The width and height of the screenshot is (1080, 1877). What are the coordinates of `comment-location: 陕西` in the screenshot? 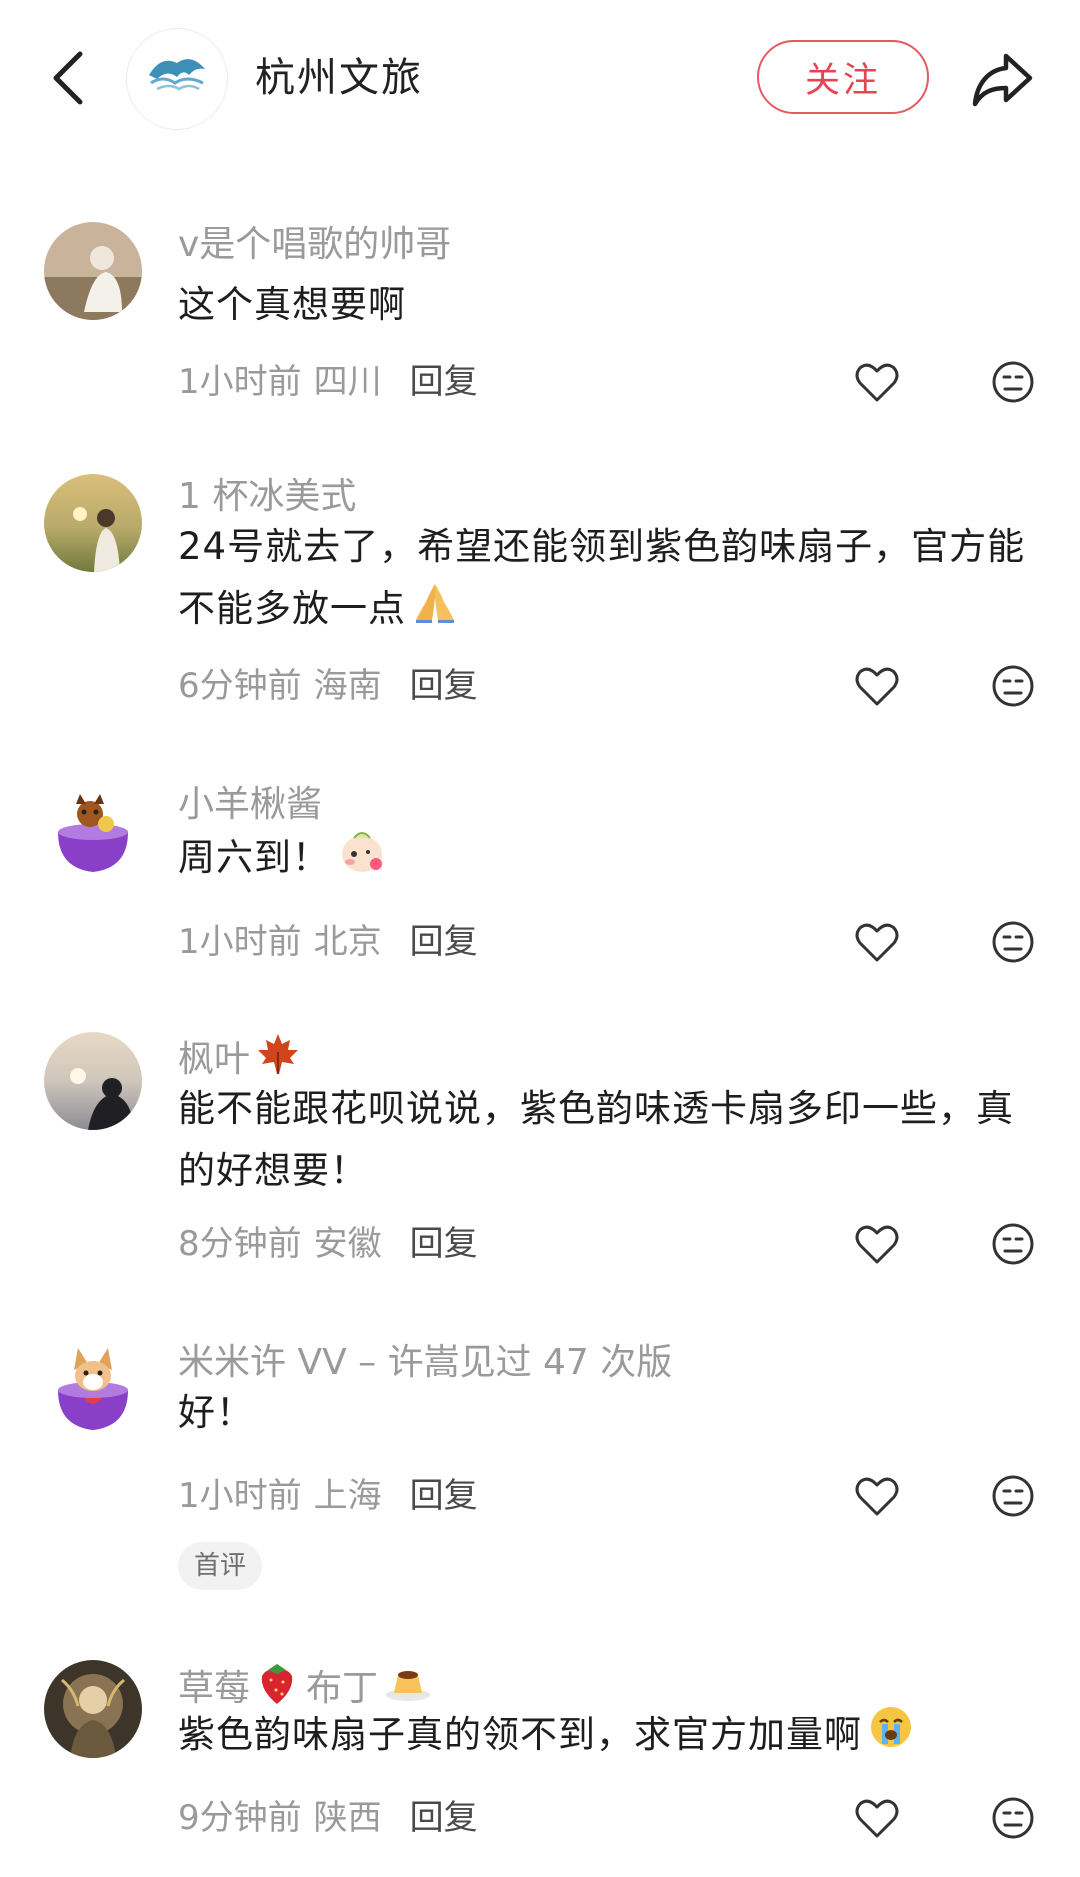 It's located at (347, 1818).